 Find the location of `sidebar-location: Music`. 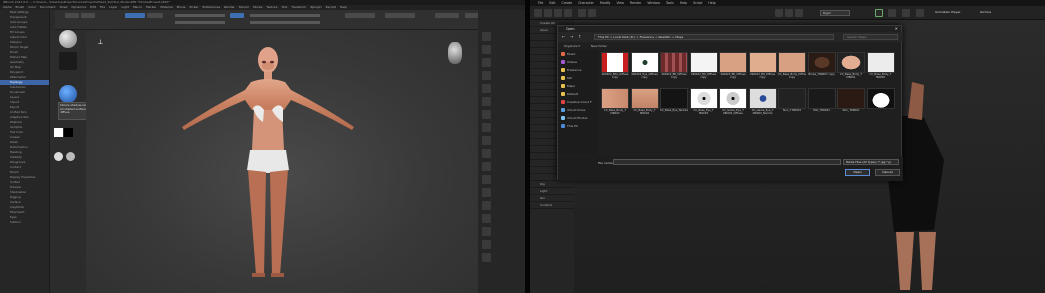

sidebar-location: Music is located at coordinates (578, 54).